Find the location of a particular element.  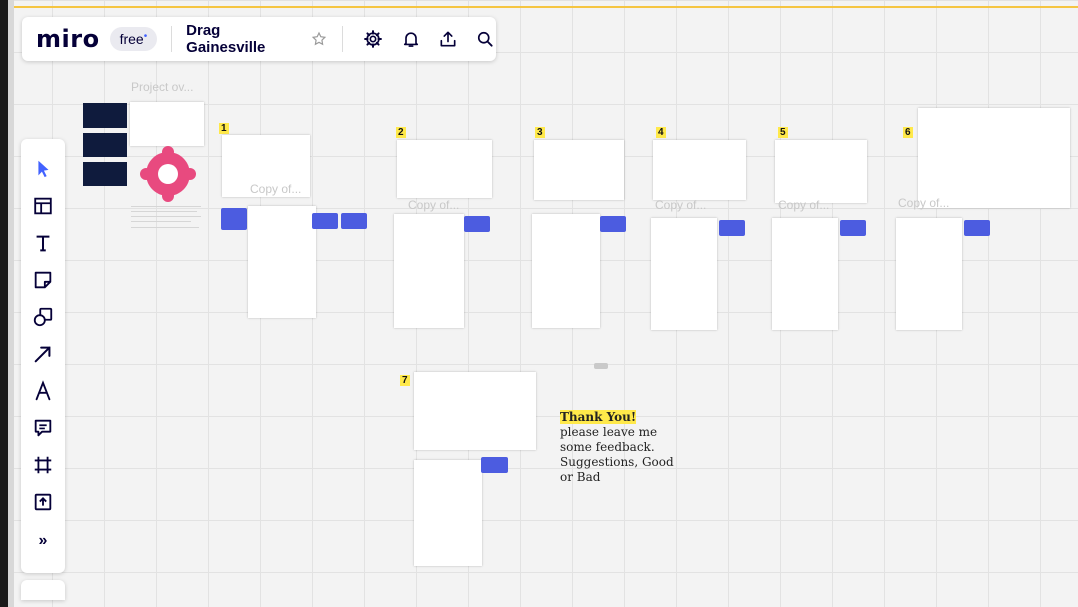

text-icon is located at coordinates (43, 243).